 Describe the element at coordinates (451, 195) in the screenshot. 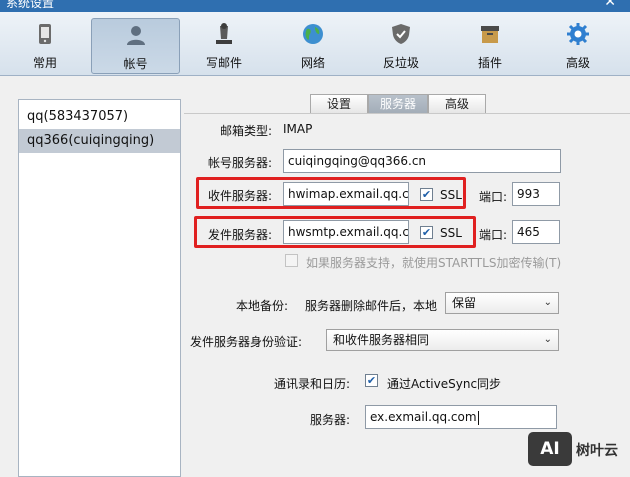

I see `incoming-ssl-label: SSL` at that location.